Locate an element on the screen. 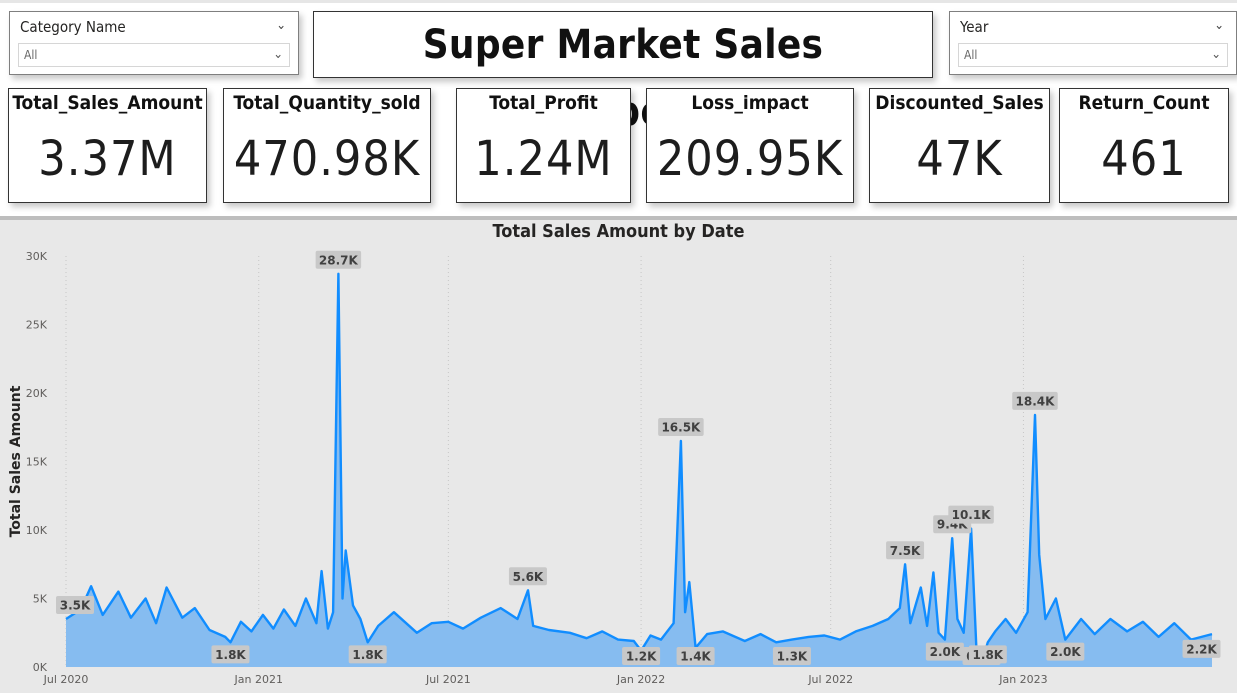 The width and height of the screenshot is (1237, 693). y-tick-label: 25K is located at coordinates (37, 325).